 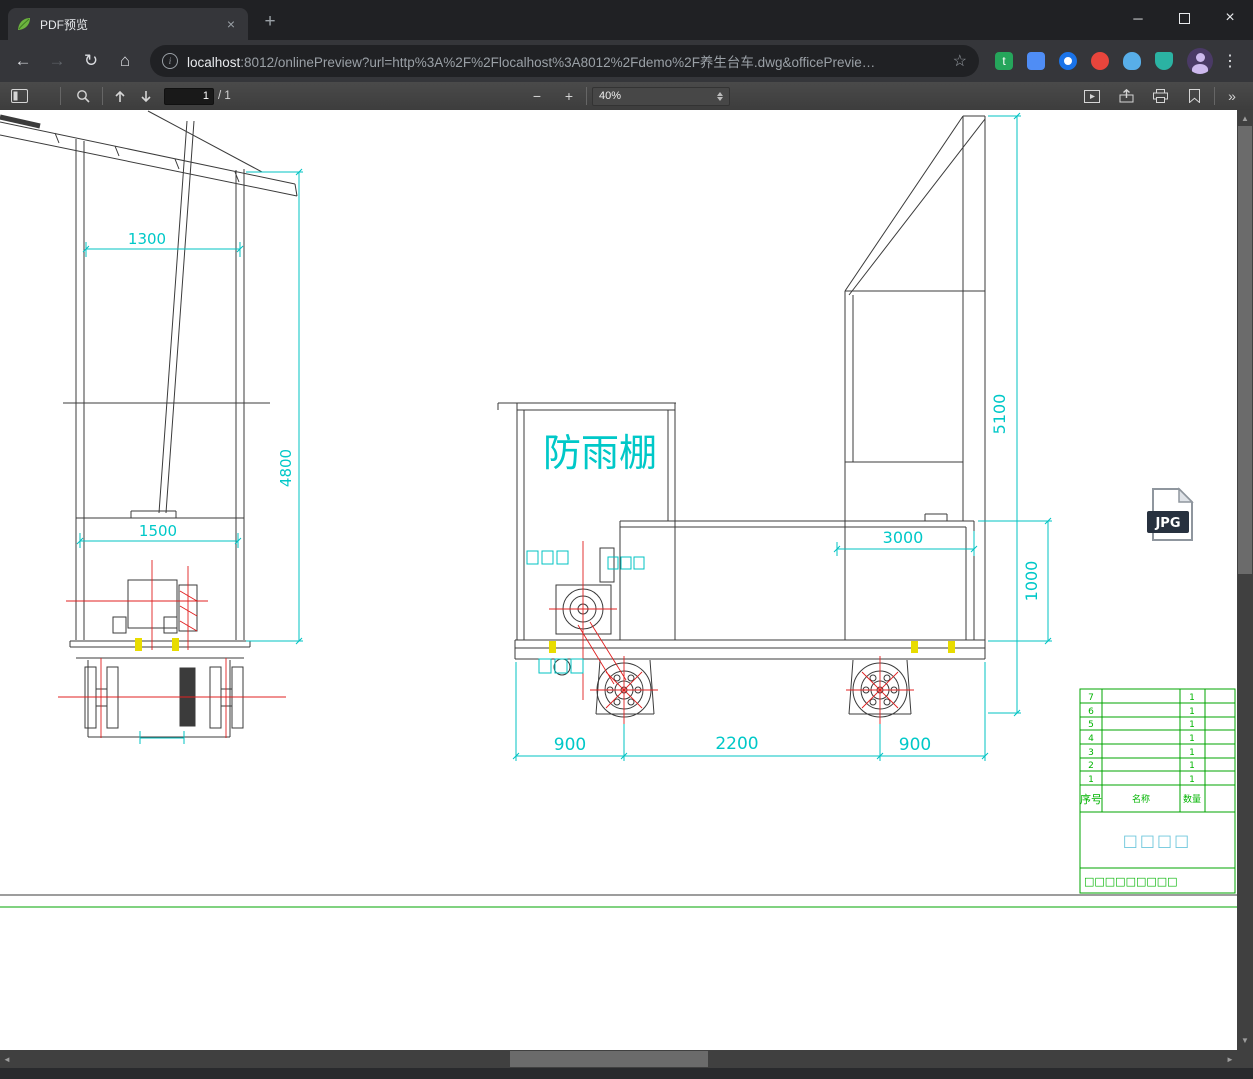 I want to click on more-tools-button: », so click(x=1232, y=96).